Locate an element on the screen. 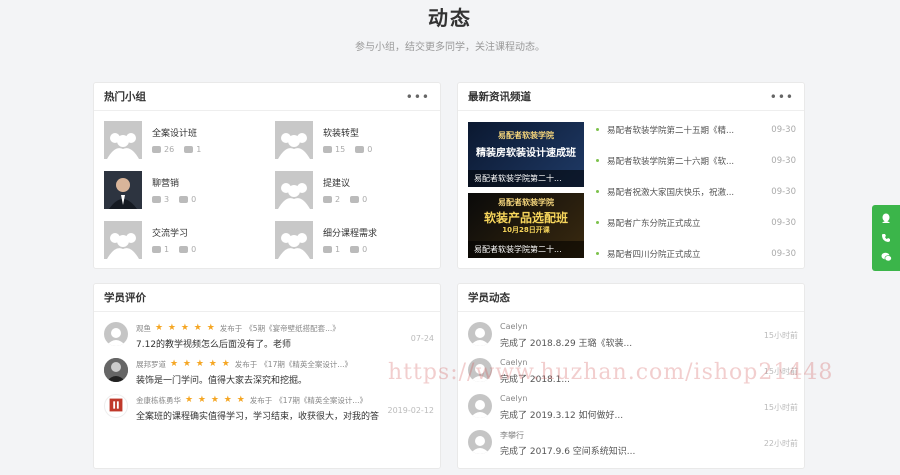 This screenshot has height=475, width=900. hot-groups-title: 热门小组 is located at coordinates (125, 97).